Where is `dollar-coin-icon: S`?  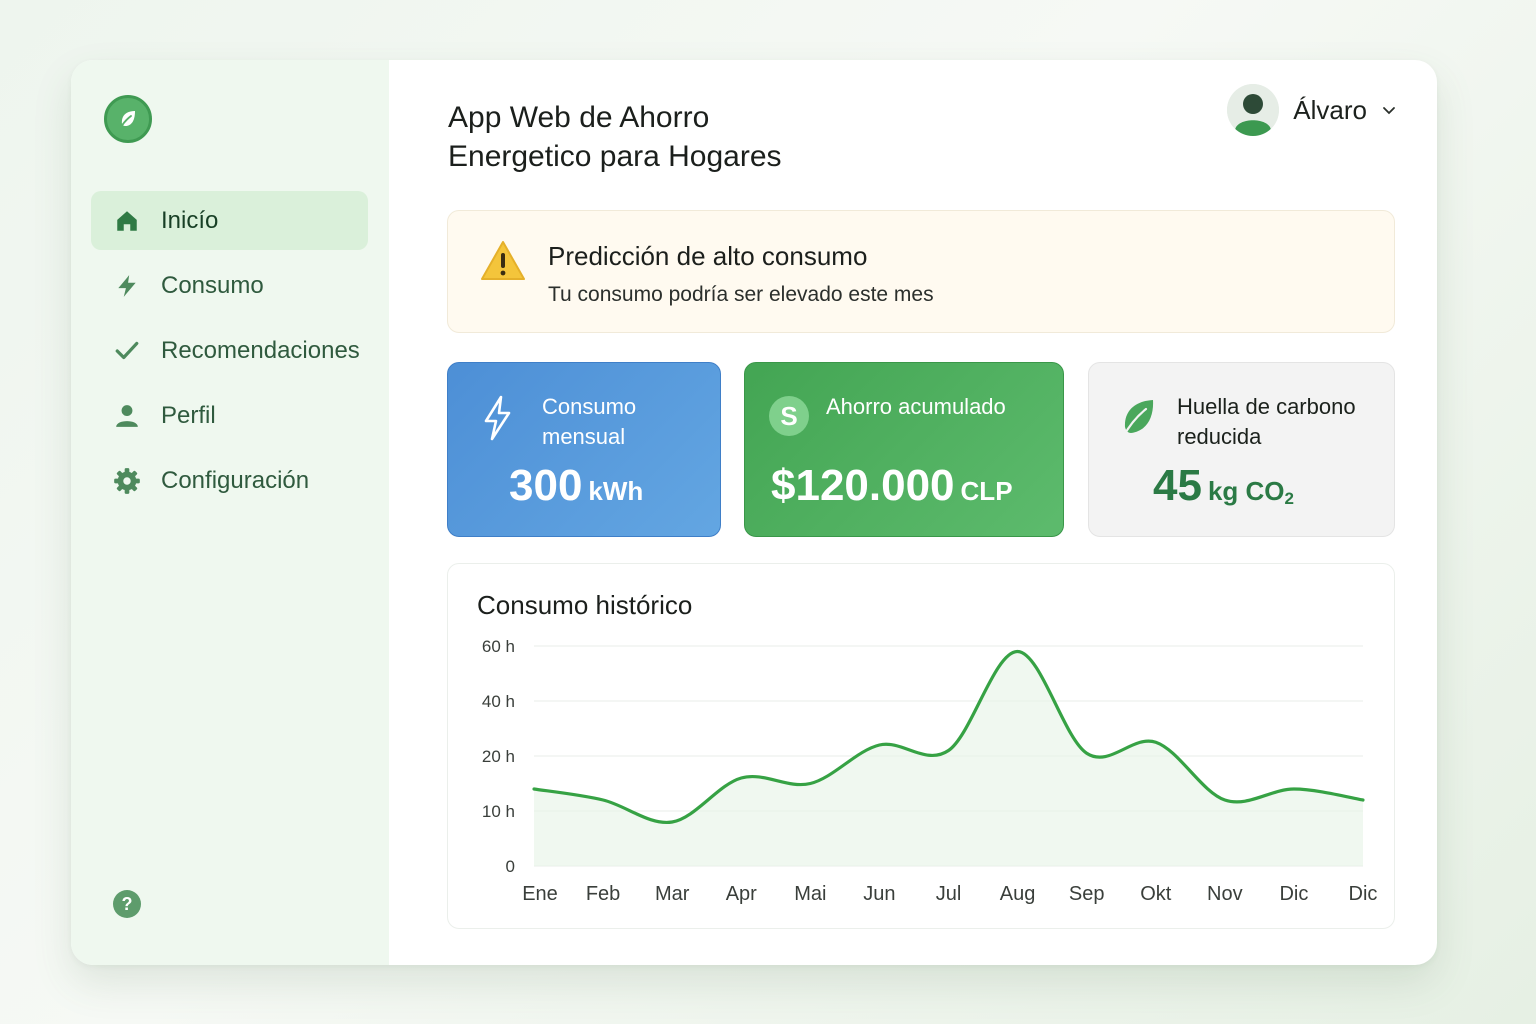
dollar-coin-icon: S is located at coordinates (789, 416).